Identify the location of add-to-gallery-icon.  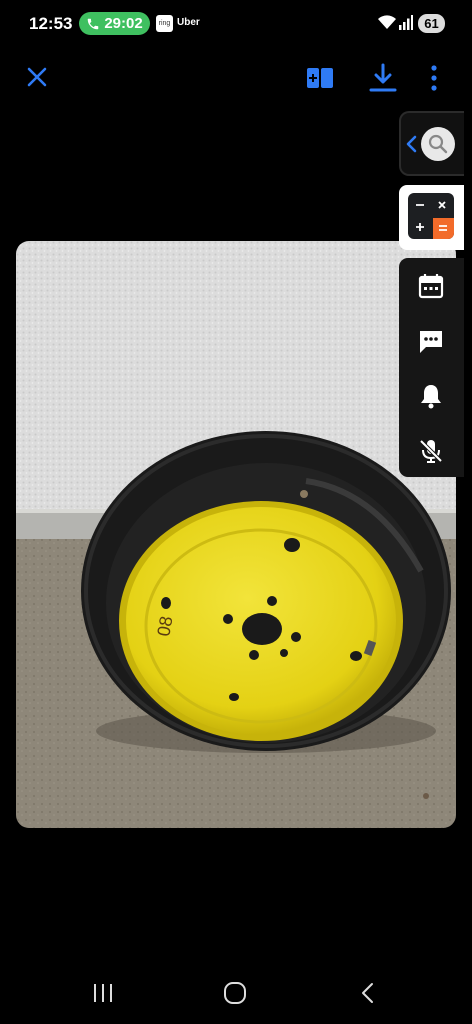
(320, 78).